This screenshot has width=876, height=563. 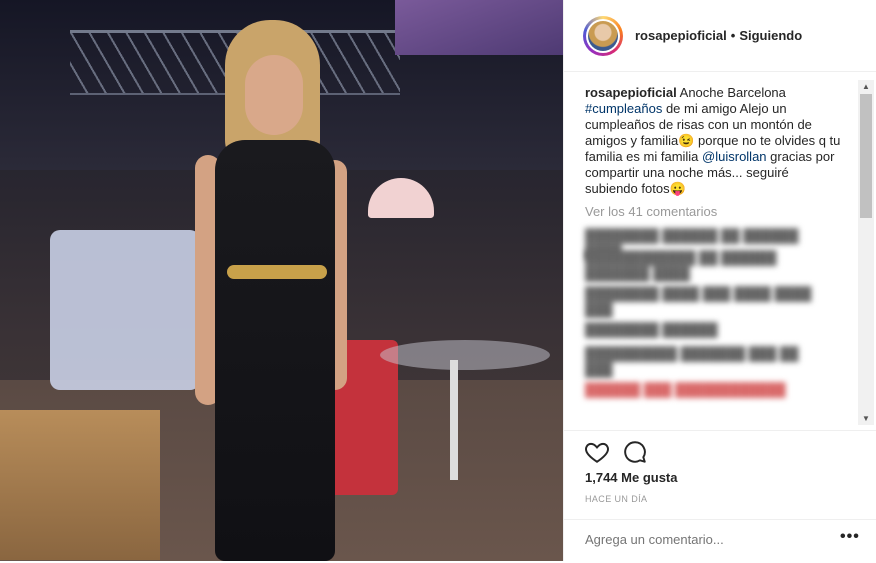 I want to click on post-timestamp: HACE UN DÍA, so click(x=616, y=499).